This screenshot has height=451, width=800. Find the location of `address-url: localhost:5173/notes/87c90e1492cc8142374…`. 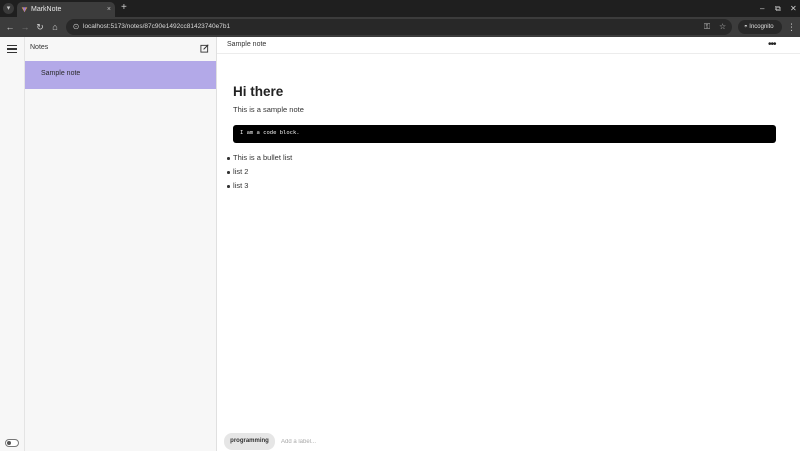

address-url: localhost:5173/notes/87c90e1492cc8142374… is located at coordinates (156, 27).